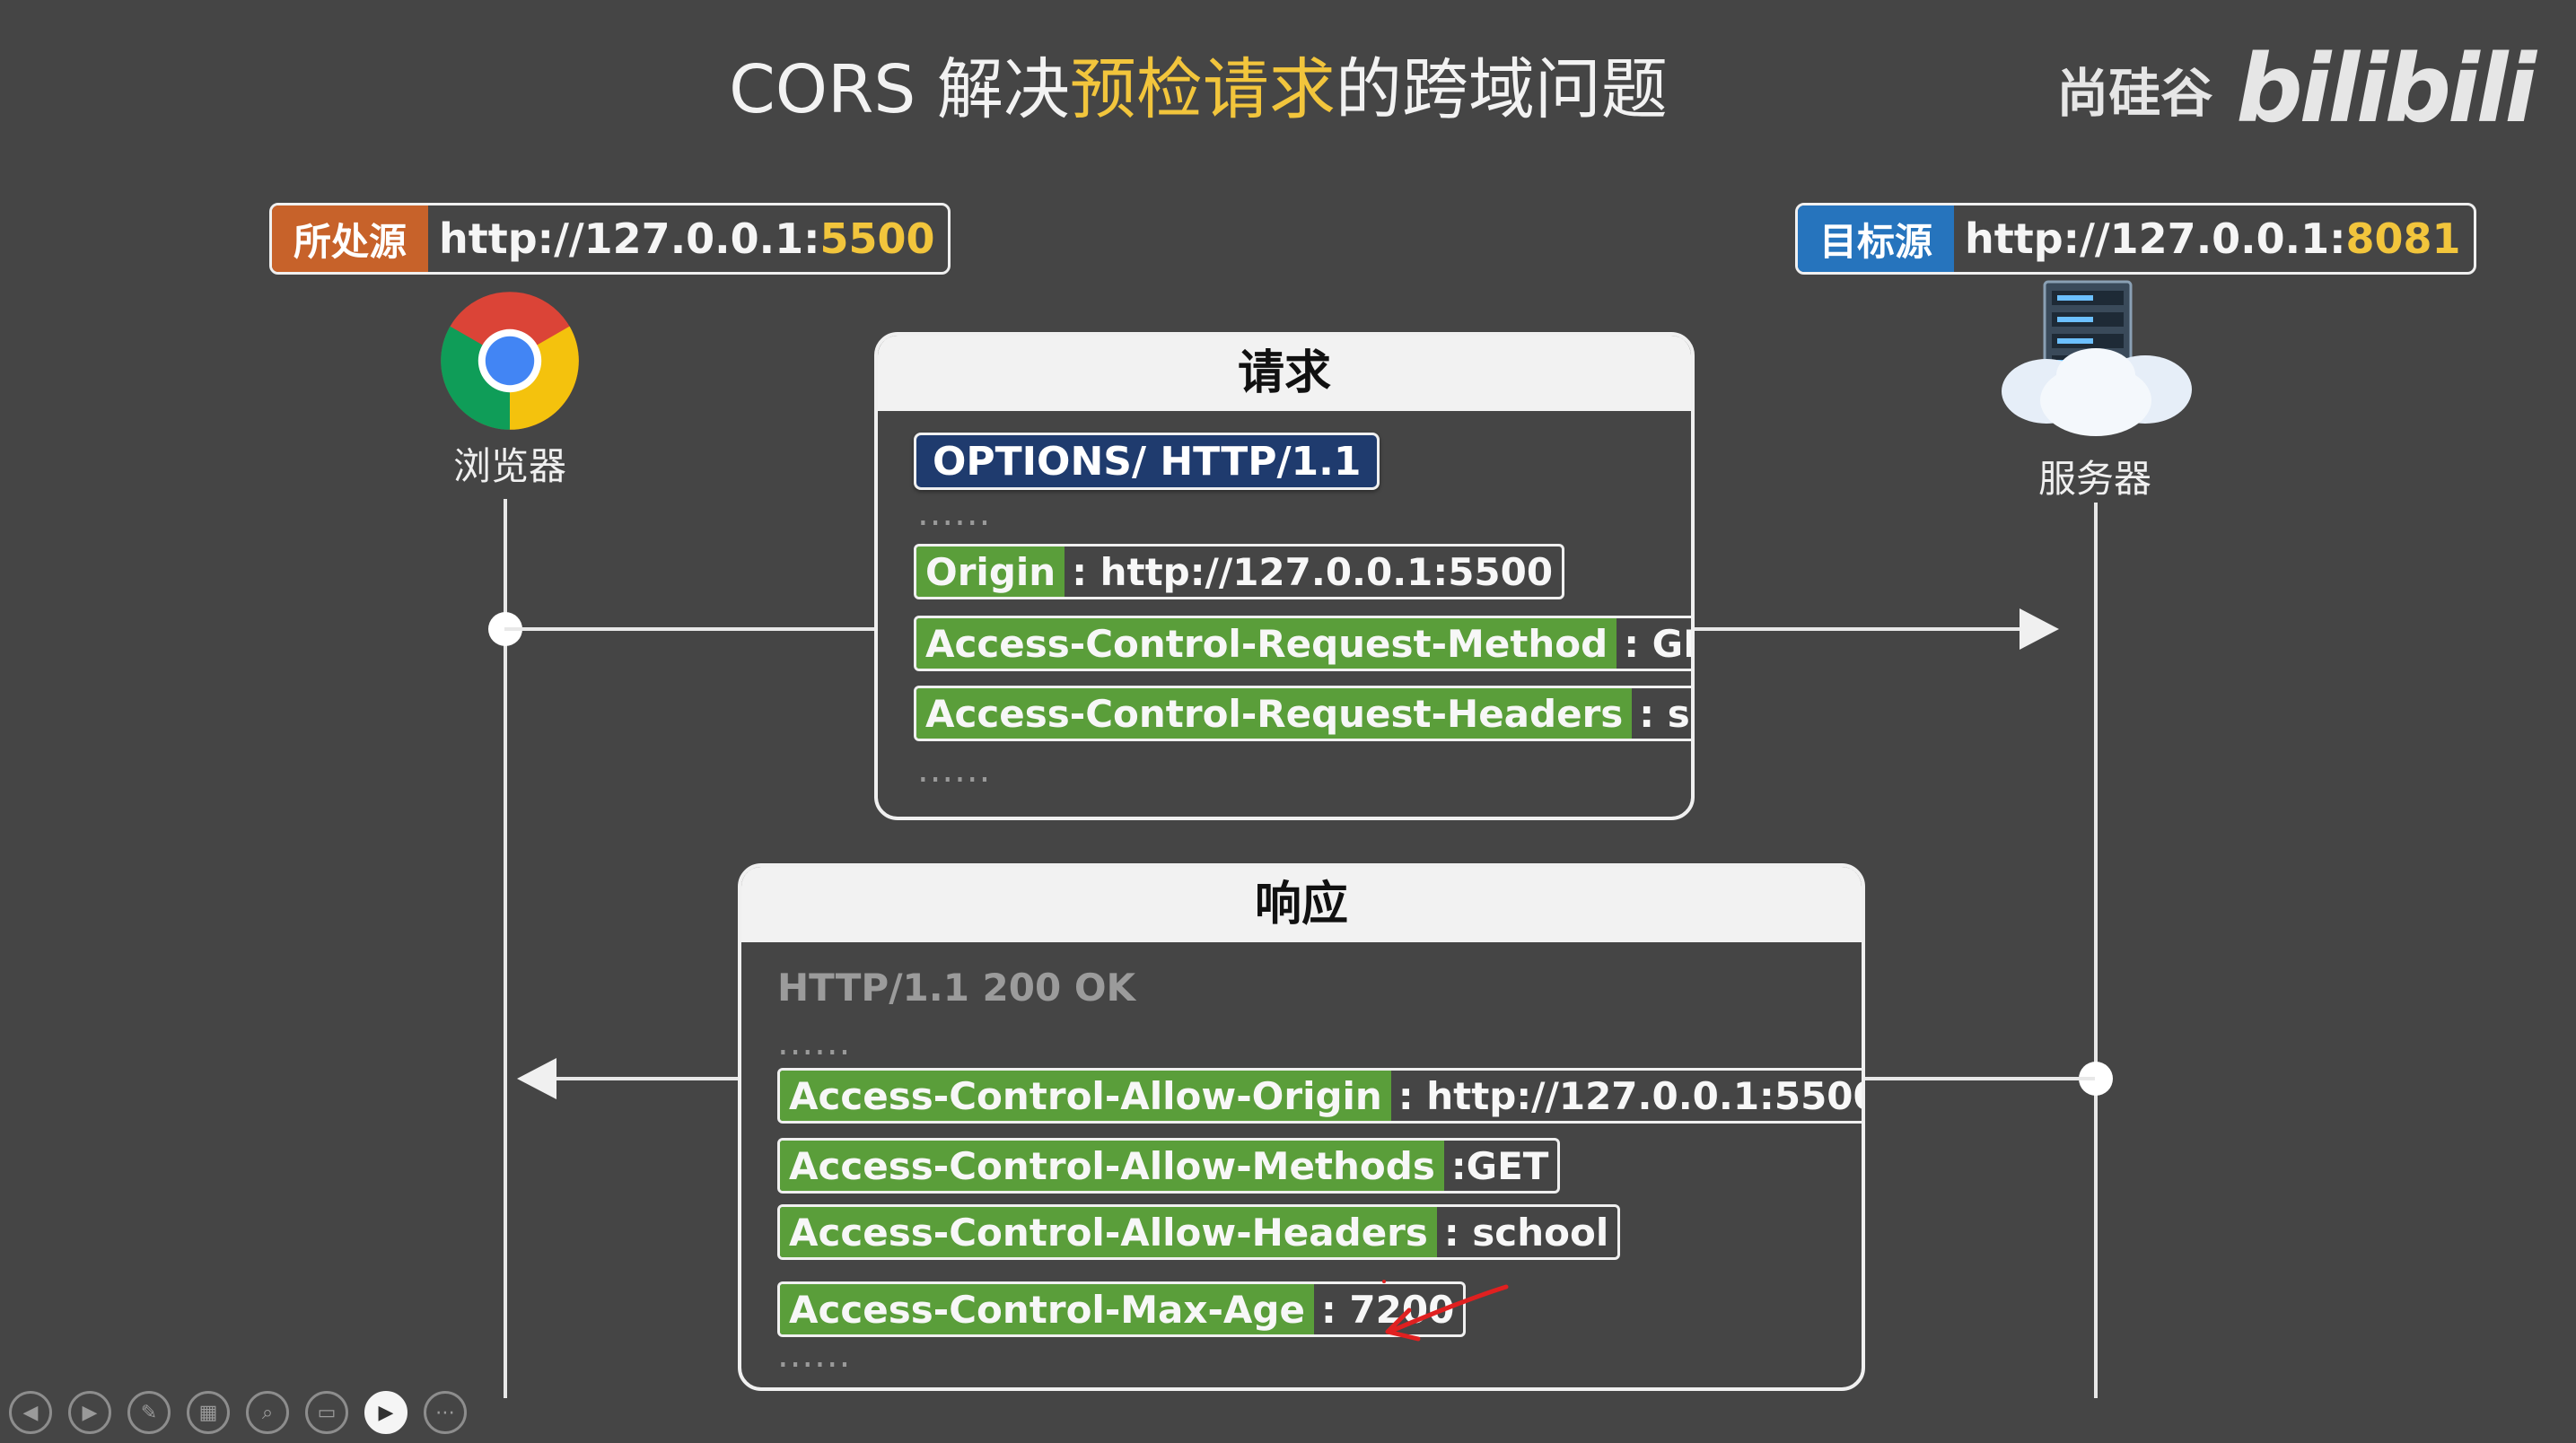 This screenshot has height=1443, width=2576. Describe the element at coordinates (1501, 89) in the screenshot. I see `title-part-3: 的跨域问题` at that location.